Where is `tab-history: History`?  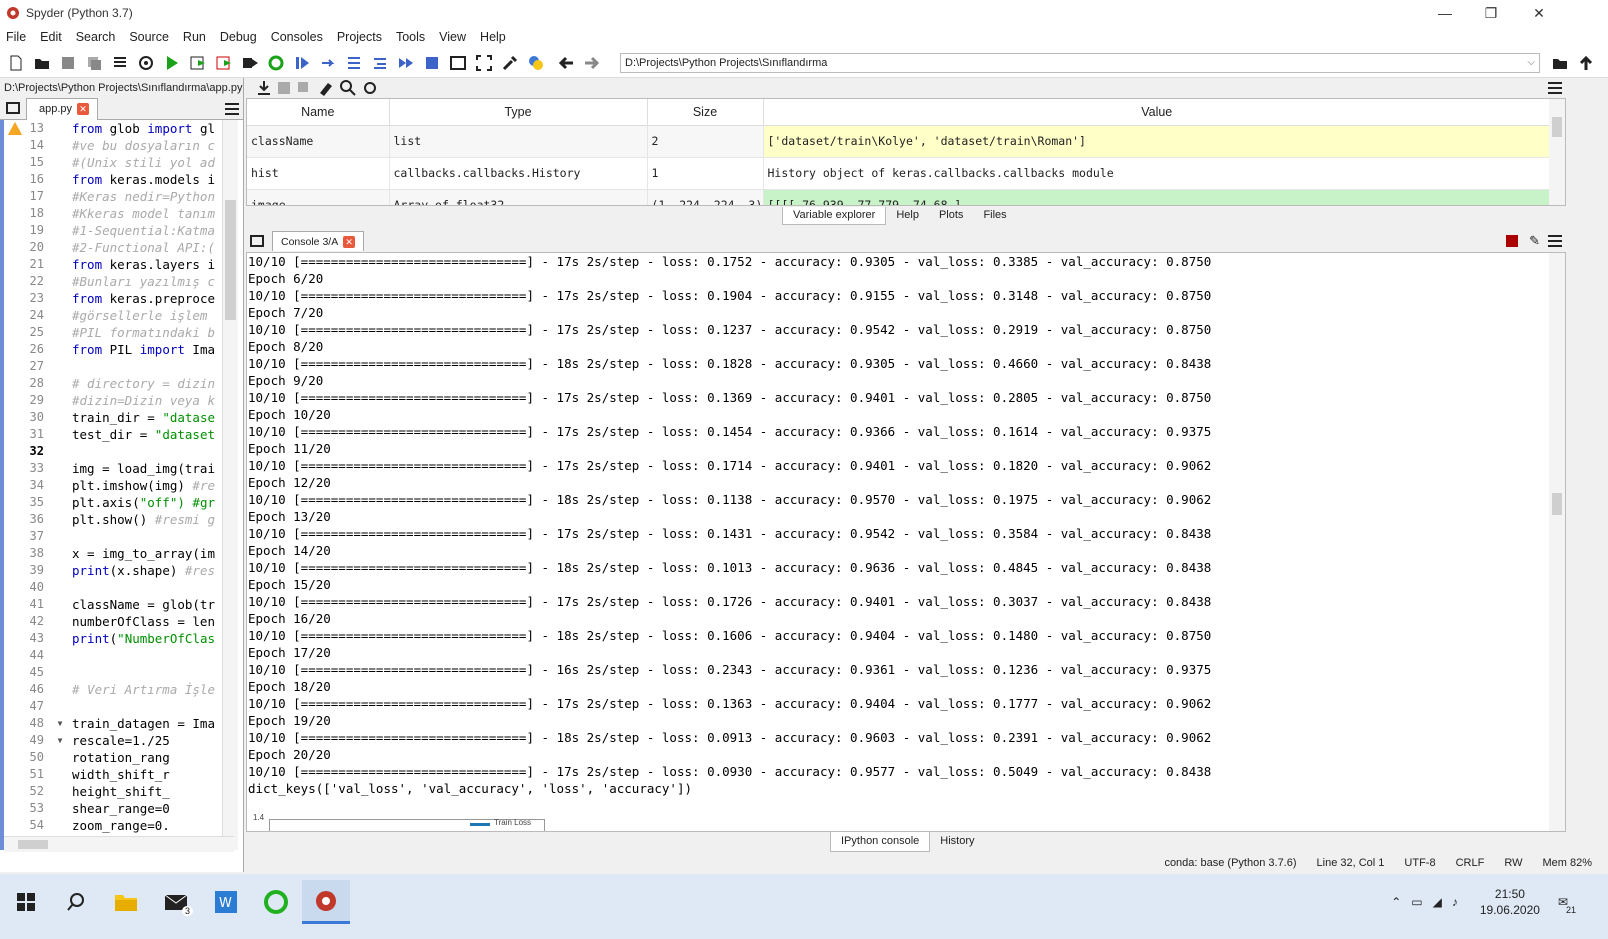 tab-history: History is located at coordinates (957, 842).